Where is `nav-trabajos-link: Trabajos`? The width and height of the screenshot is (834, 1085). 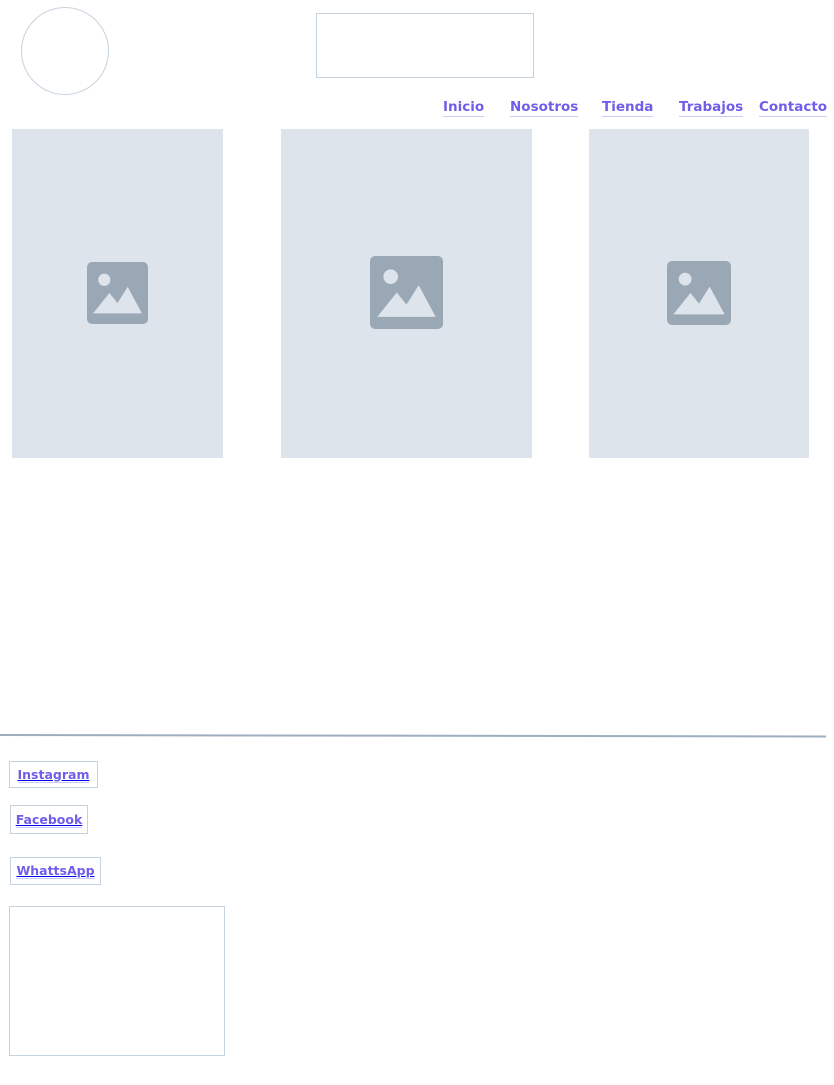
nav-trabajos-link: Trabajos is located at coordinates (711, 108).